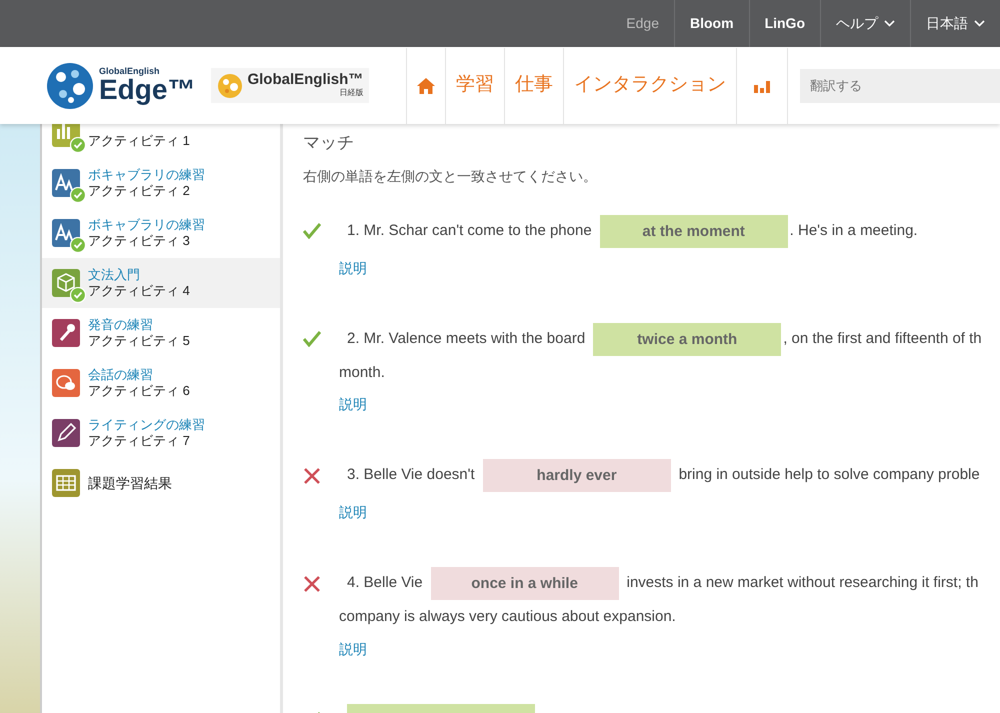 This screenshot has width=1000, height=713. I want to click on logo: GlobalEnglish Edge™, so click(120, 86).